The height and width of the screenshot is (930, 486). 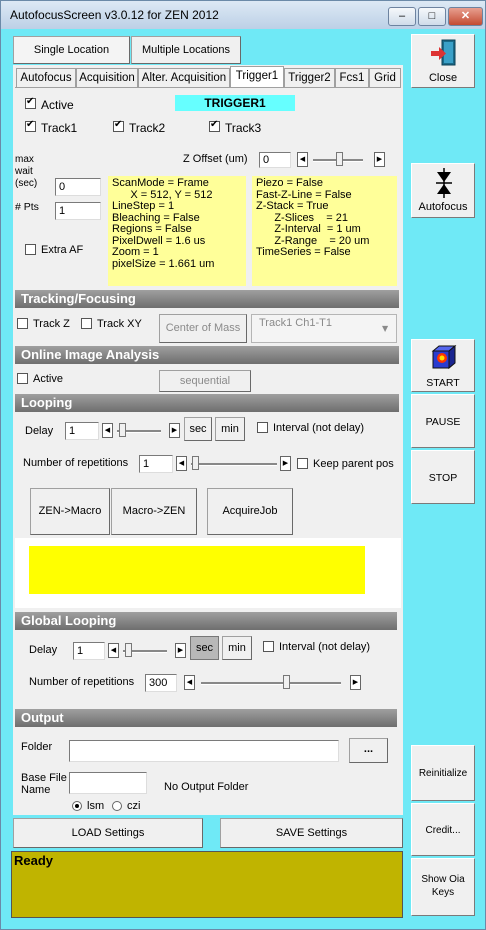 I want to click on loop-reps-right-arrow: ▶, so click(x=285, y=463).